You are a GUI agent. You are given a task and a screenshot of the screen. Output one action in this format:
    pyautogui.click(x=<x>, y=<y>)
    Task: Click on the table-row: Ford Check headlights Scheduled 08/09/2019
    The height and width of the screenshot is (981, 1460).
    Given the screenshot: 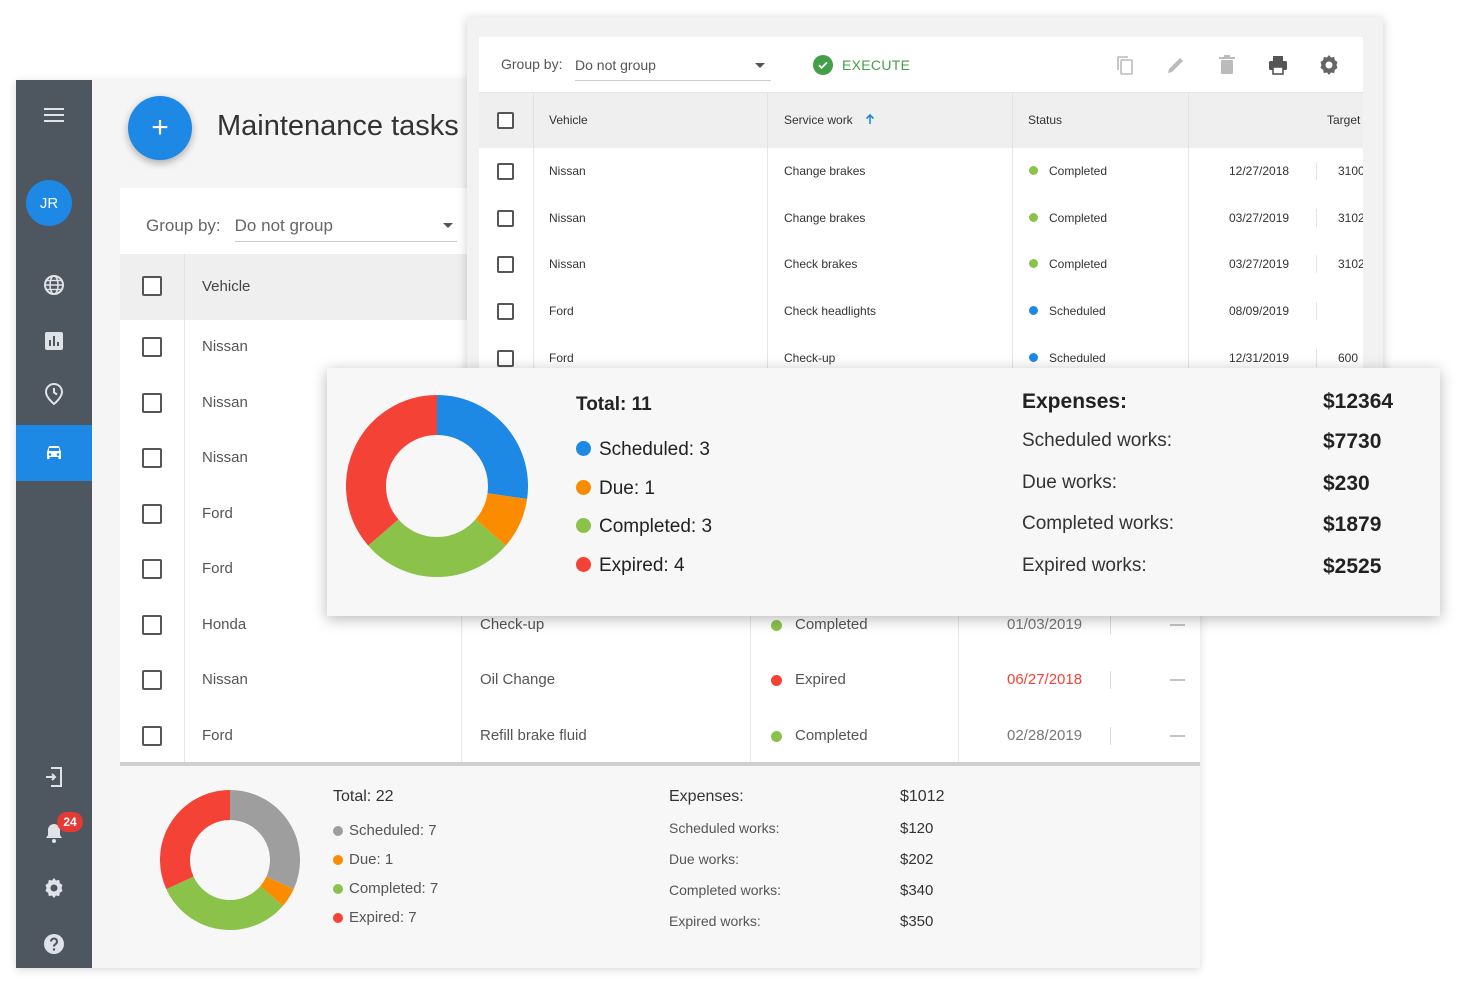 What is the action you would take?
    pyautogui.click(x=921, y=311)
    